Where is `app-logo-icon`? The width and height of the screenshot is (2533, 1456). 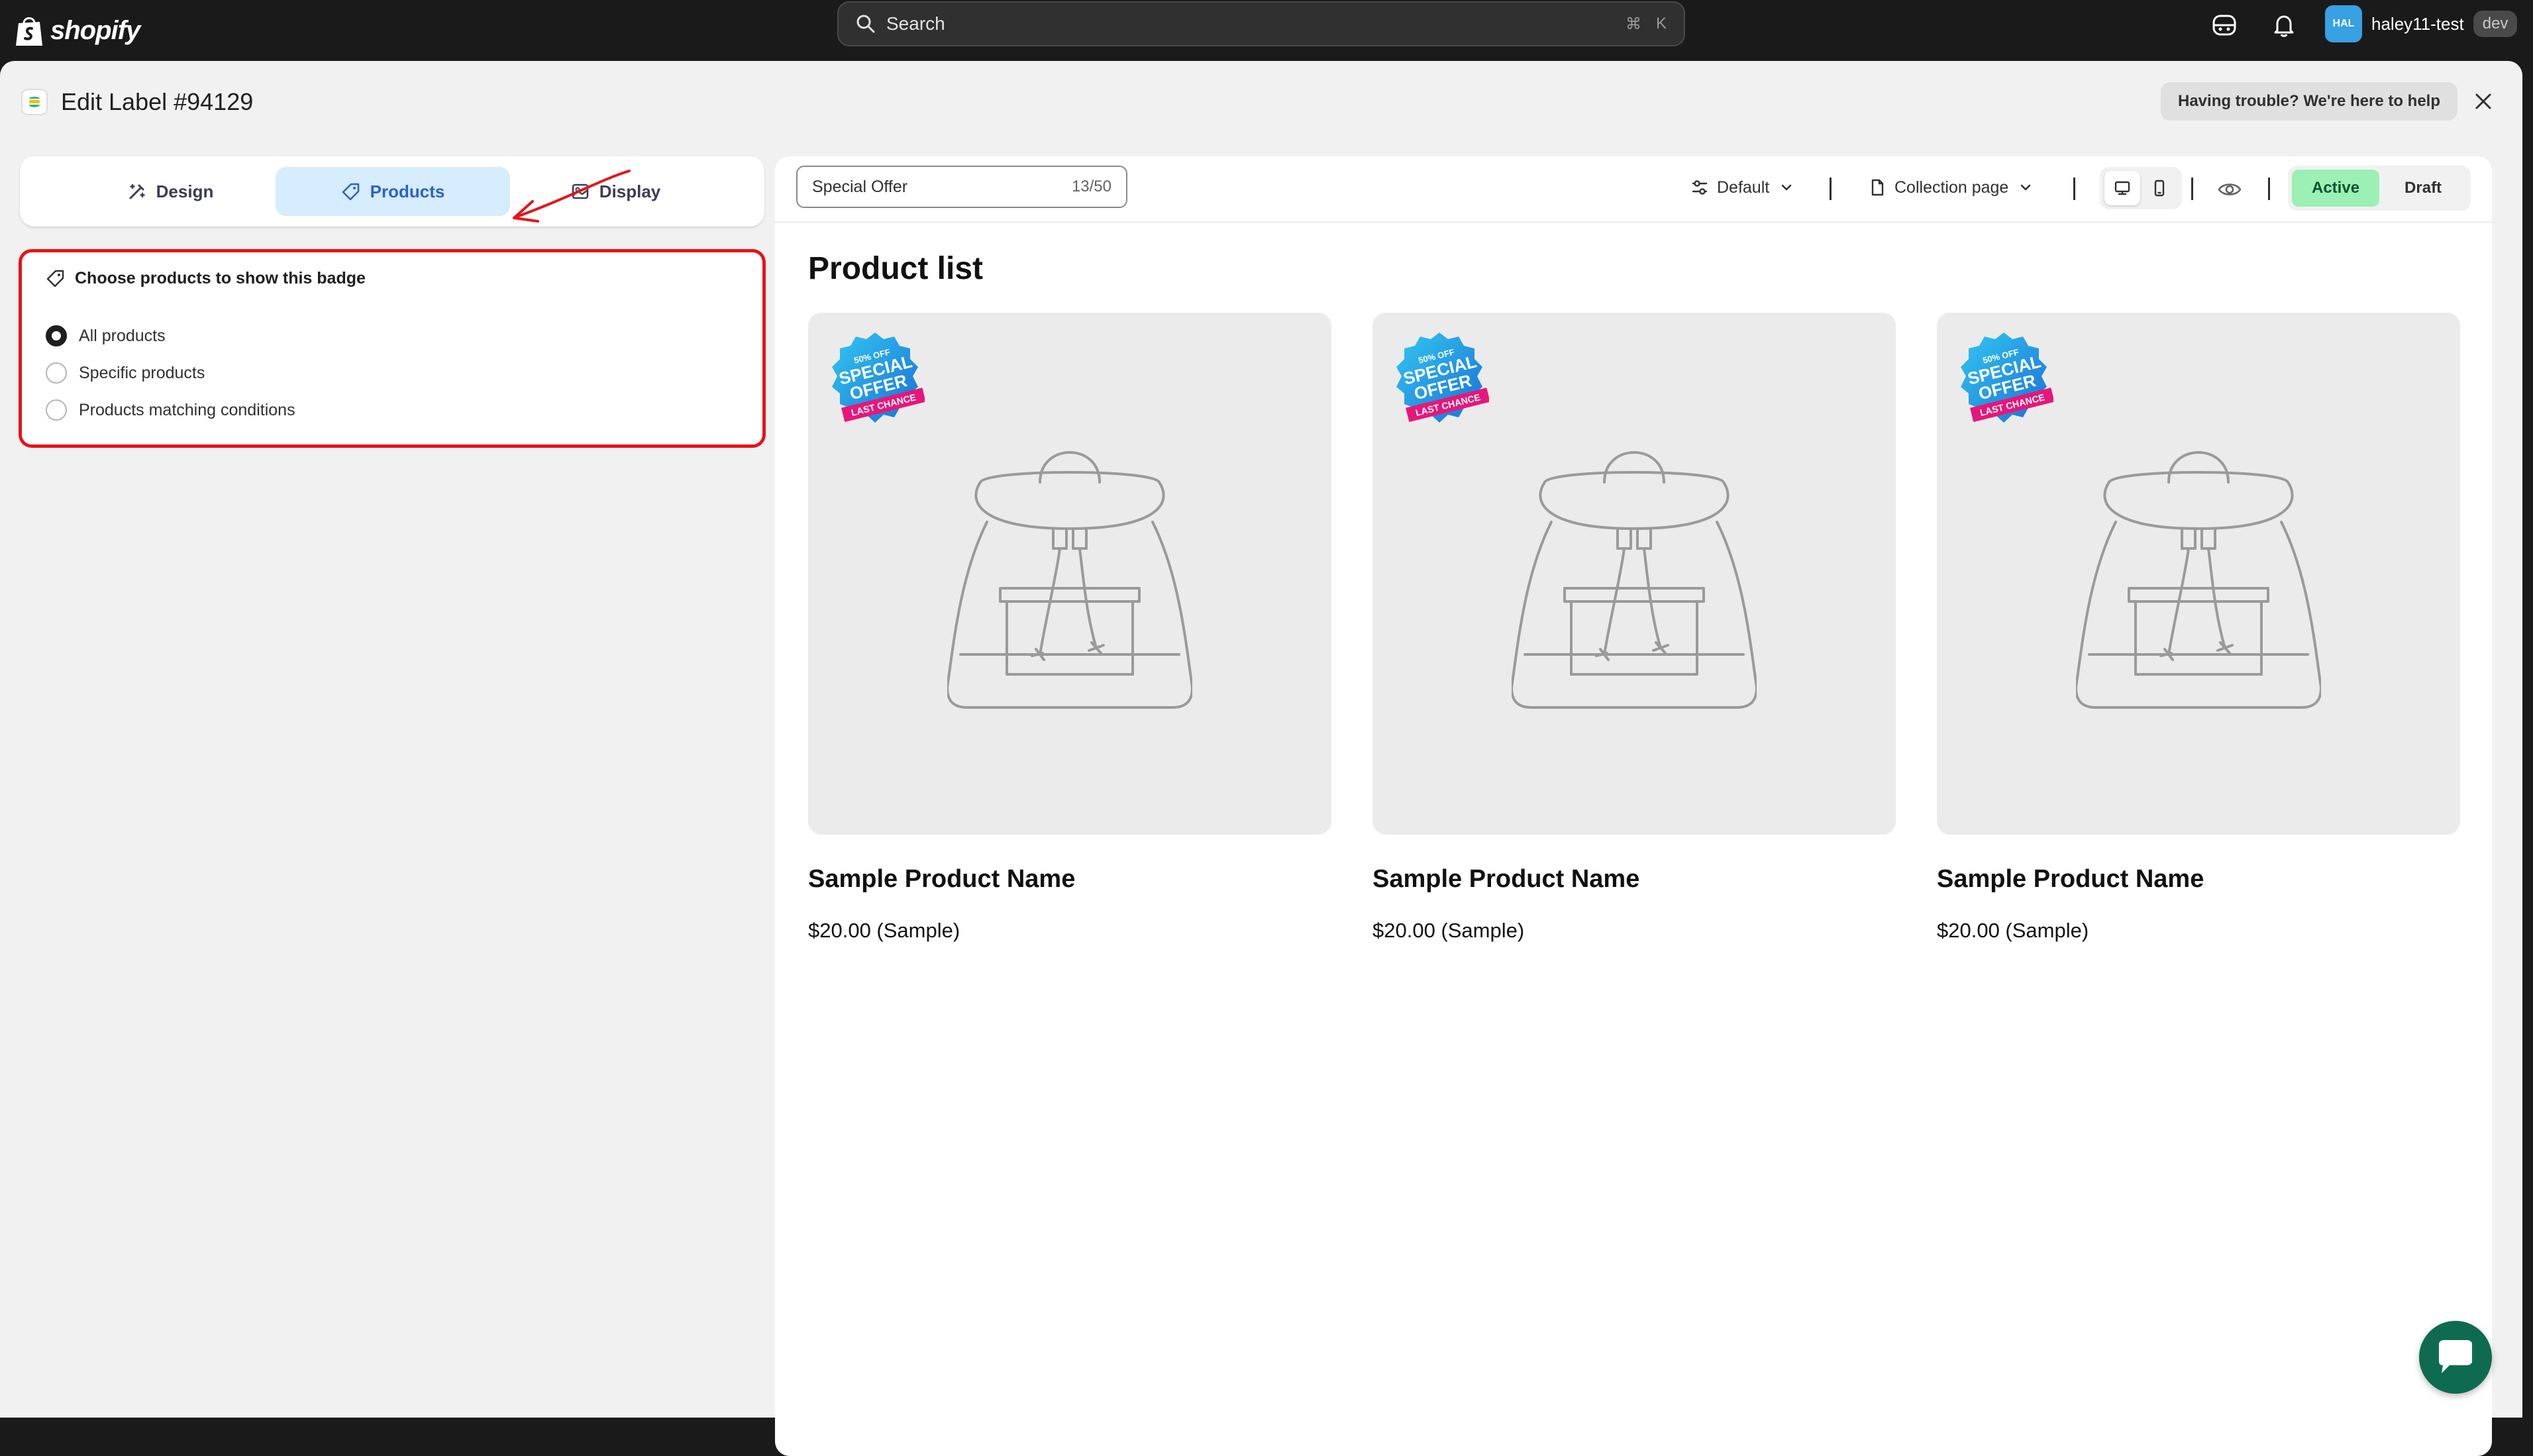 app-logo-icon is located at coordinates (35, 102).